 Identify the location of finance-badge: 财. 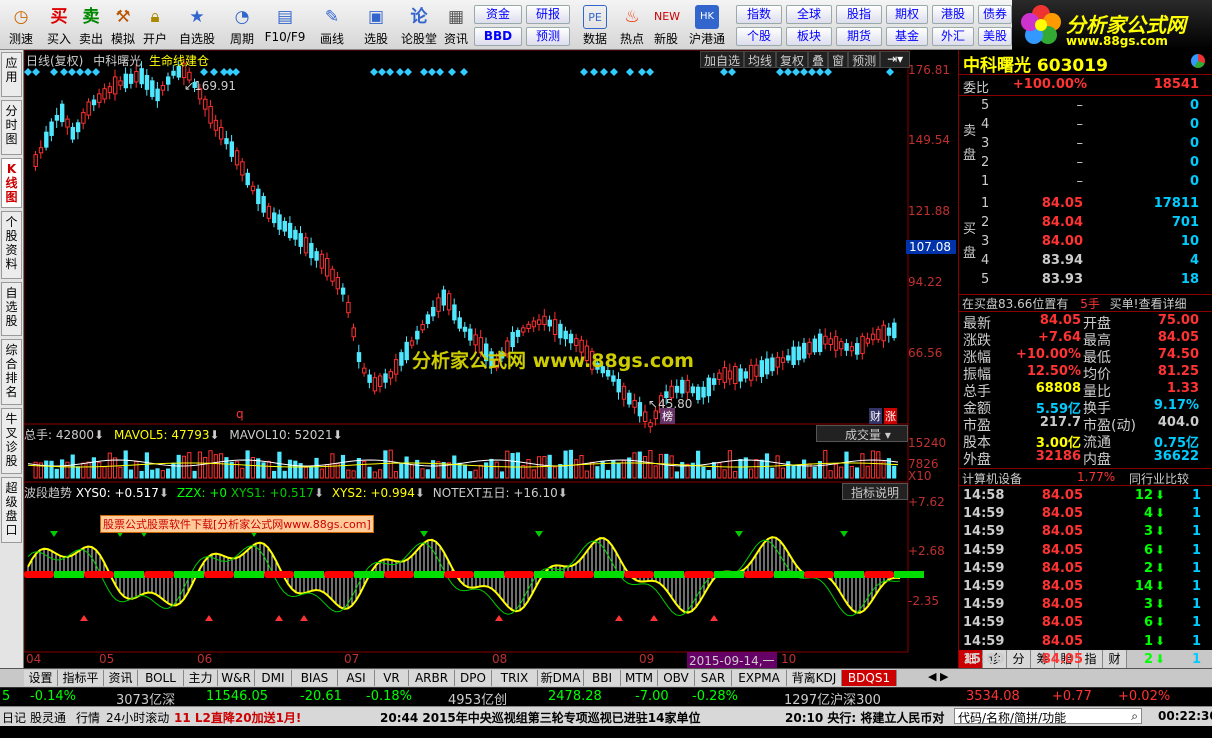
(875, 416).